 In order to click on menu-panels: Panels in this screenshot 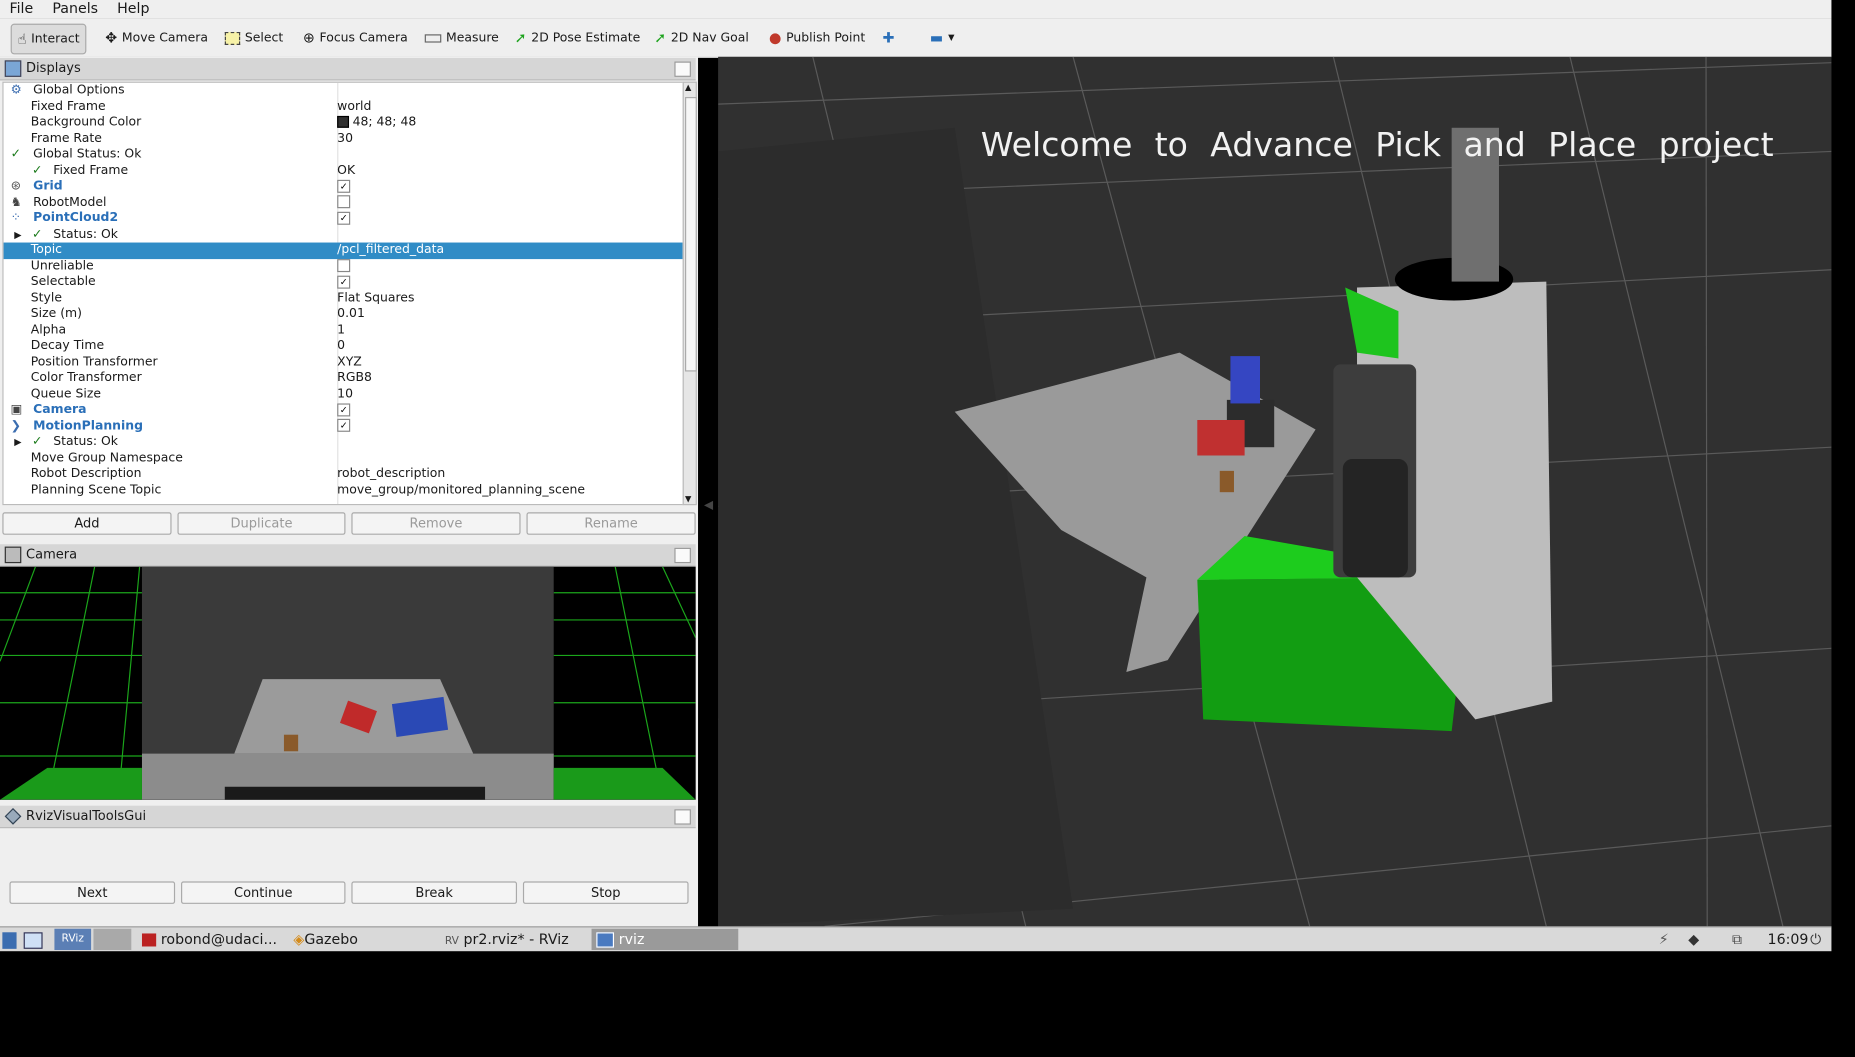, I will do `click(73, 8)`.